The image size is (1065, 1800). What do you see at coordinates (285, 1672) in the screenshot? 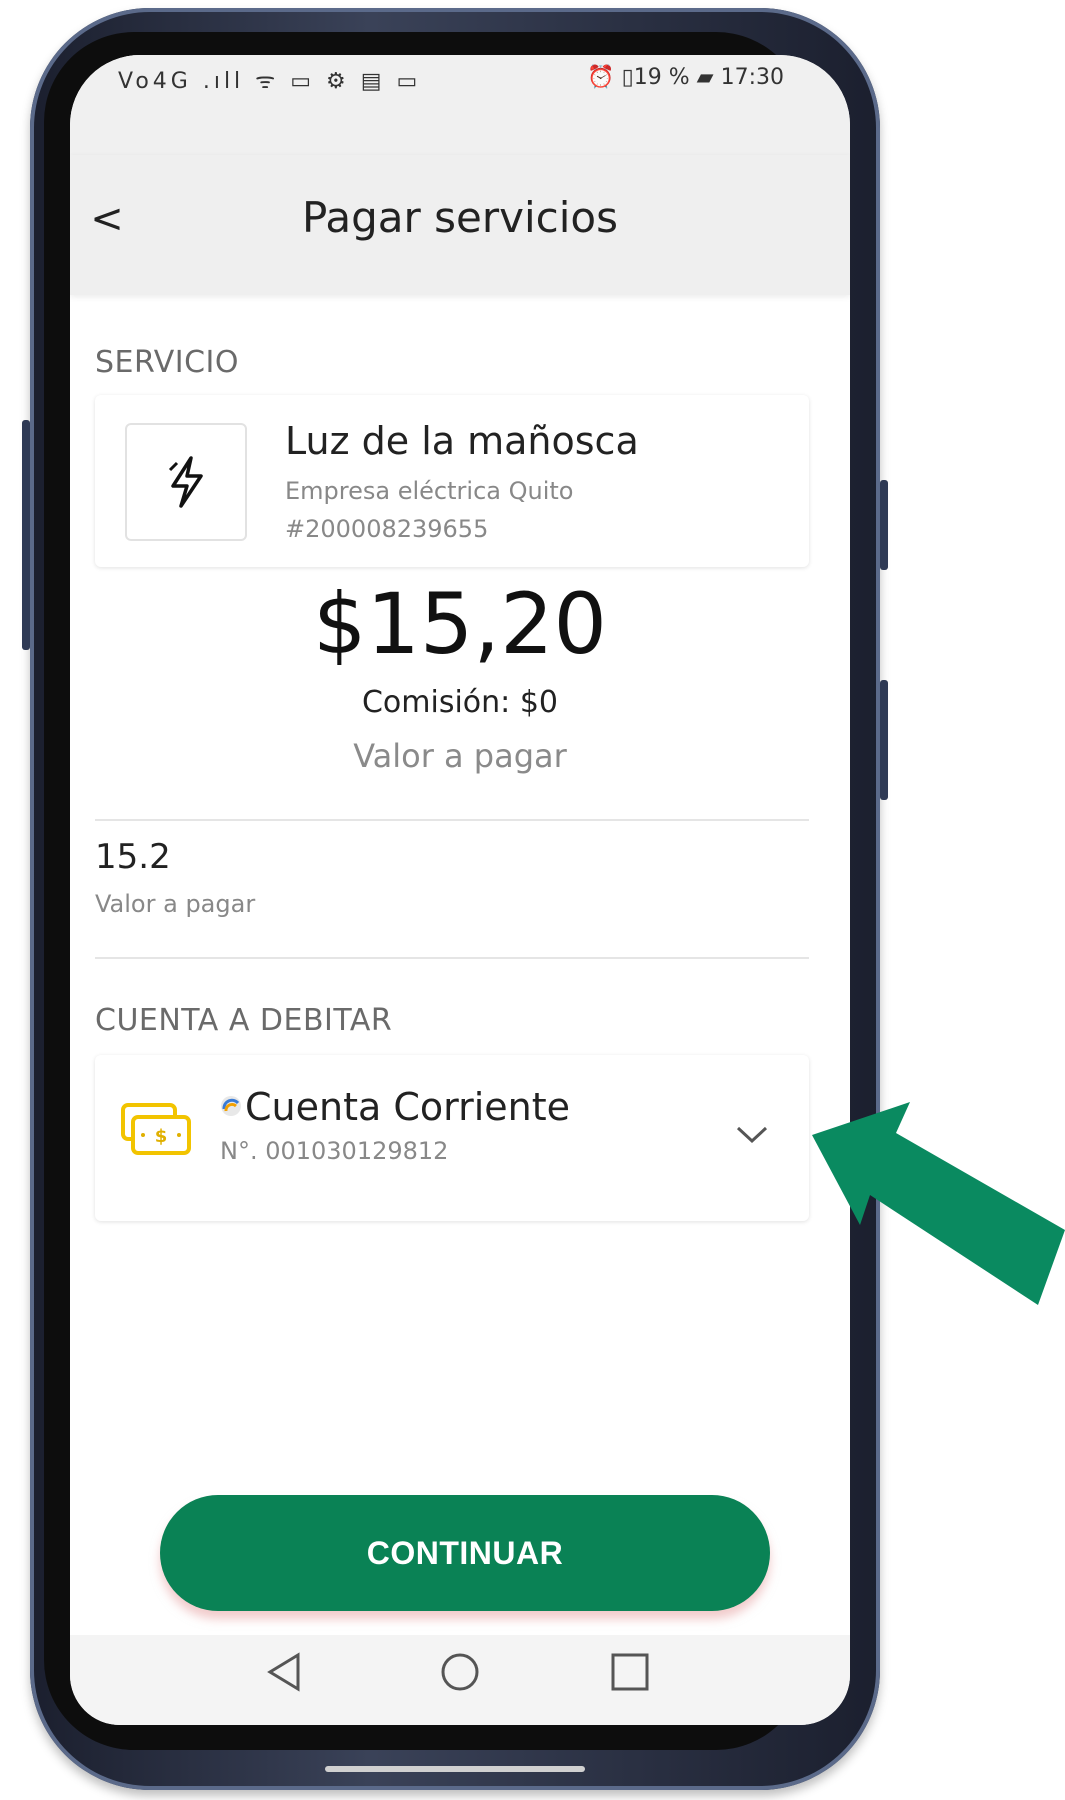
I see `nav-back-icon` at bounding box center [285, 1672].